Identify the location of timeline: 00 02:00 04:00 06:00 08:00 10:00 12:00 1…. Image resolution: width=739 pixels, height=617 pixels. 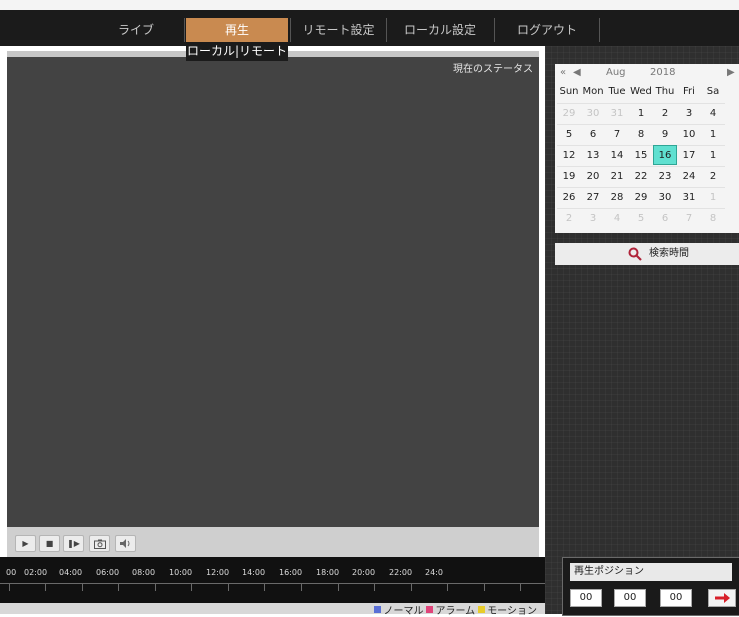
(272, 580).